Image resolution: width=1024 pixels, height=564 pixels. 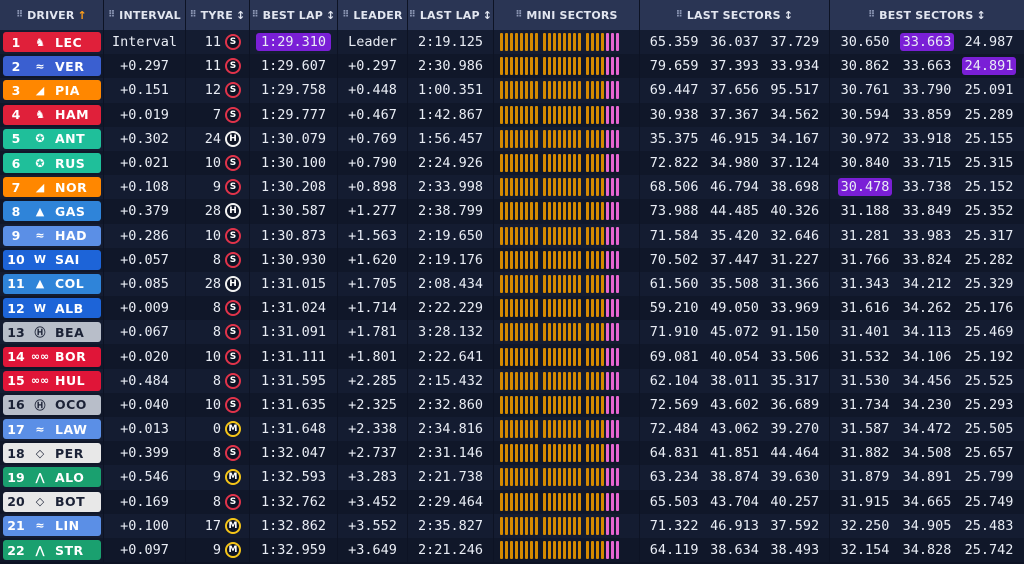 I want to click on driver-code: PER, so click(x=69, y=453).